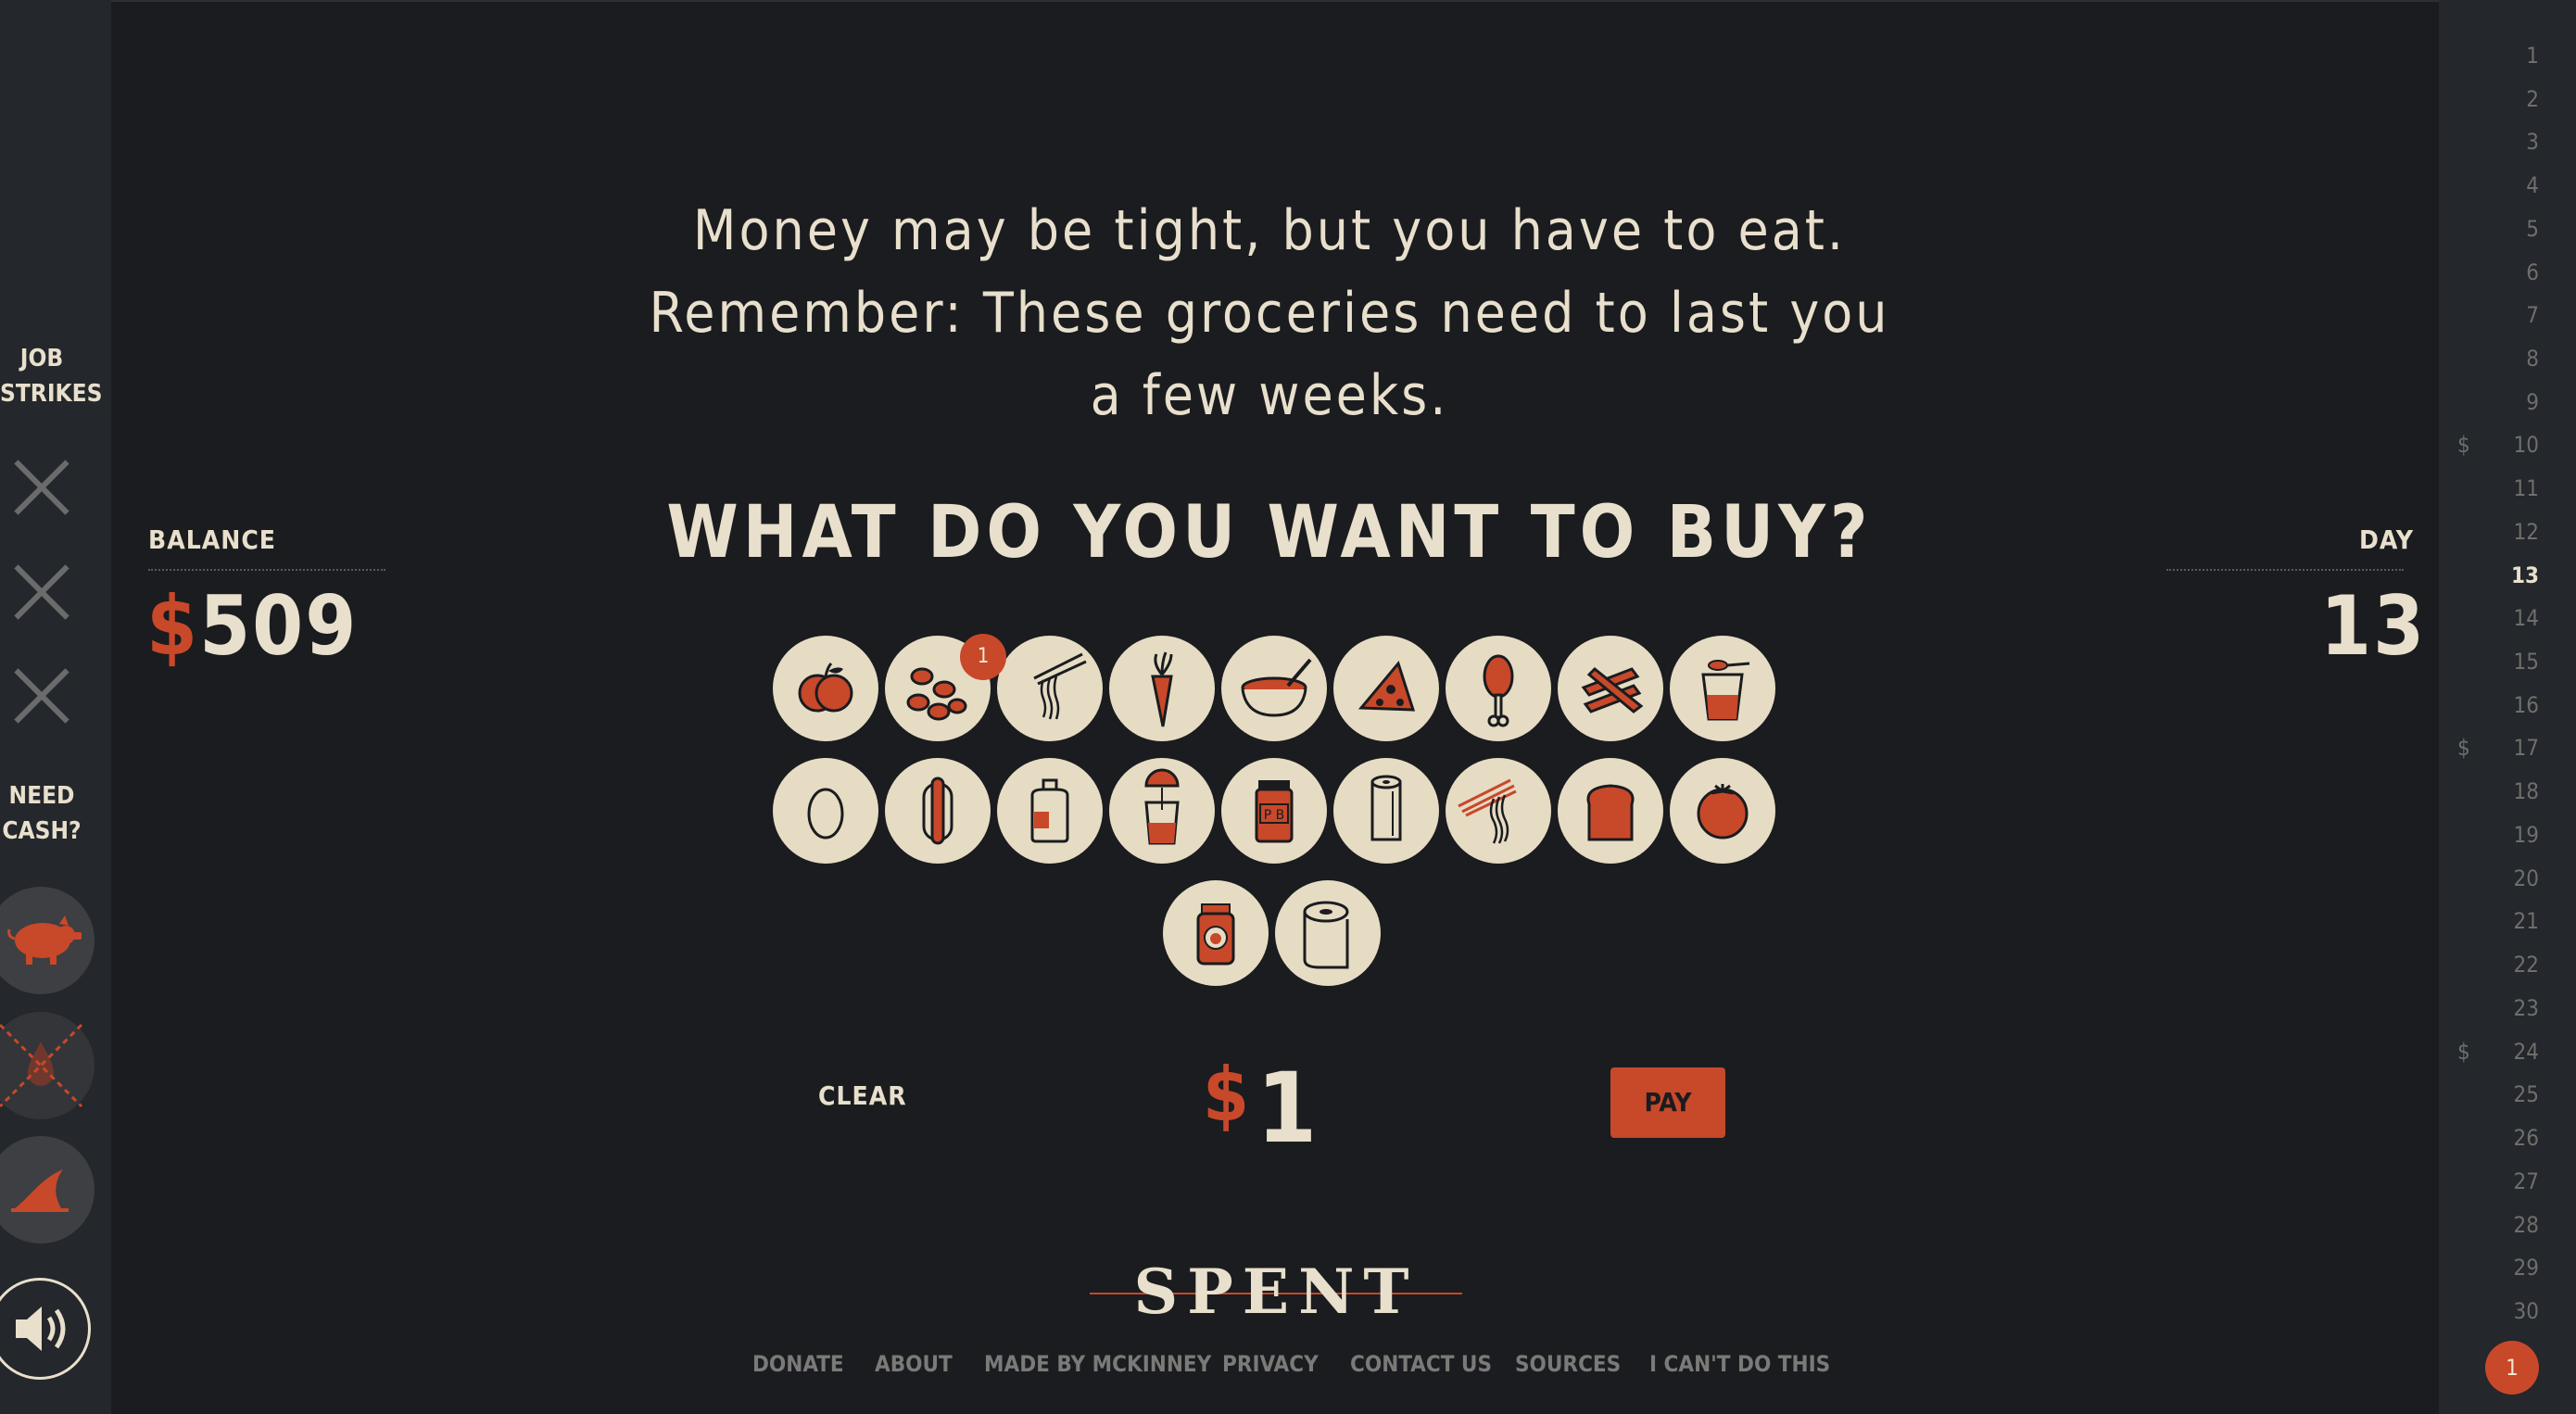  I want to click on calendar-day: 16, so click(2526, 705).